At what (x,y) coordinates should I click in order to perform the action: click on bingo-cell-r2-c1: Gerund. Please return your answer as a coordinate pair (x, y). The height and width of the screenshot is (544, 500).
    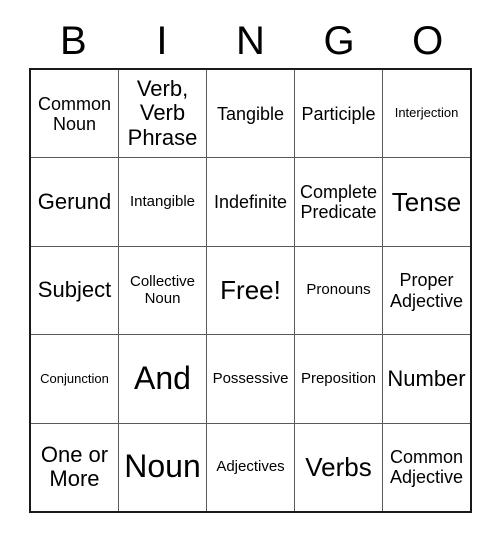
    Looking at the image, I should click on (75, 202).